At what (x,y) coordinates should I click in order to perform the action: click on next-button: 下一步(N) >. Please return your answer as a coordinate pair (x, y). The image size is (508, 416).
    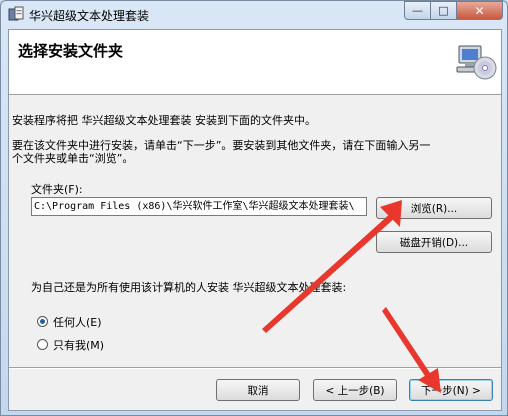
    Looking at the image, I should click on (451, 390).